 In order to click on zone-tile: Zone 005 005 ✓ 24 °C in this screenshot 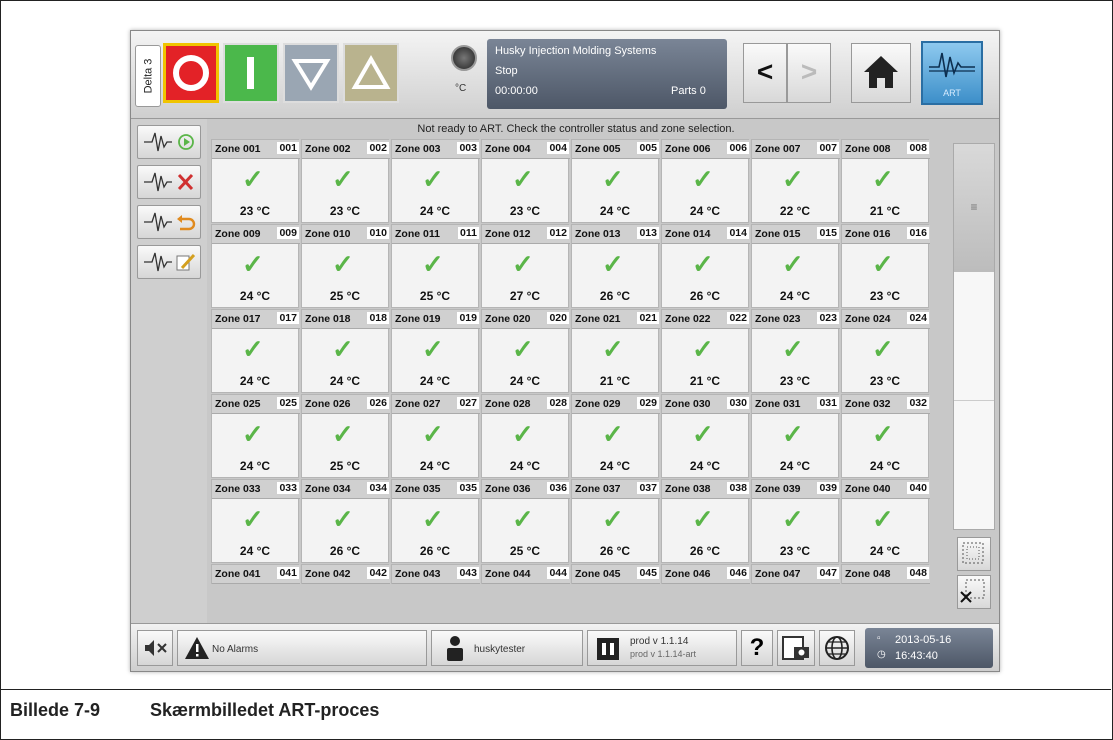, I will do `click(615, 181)`.